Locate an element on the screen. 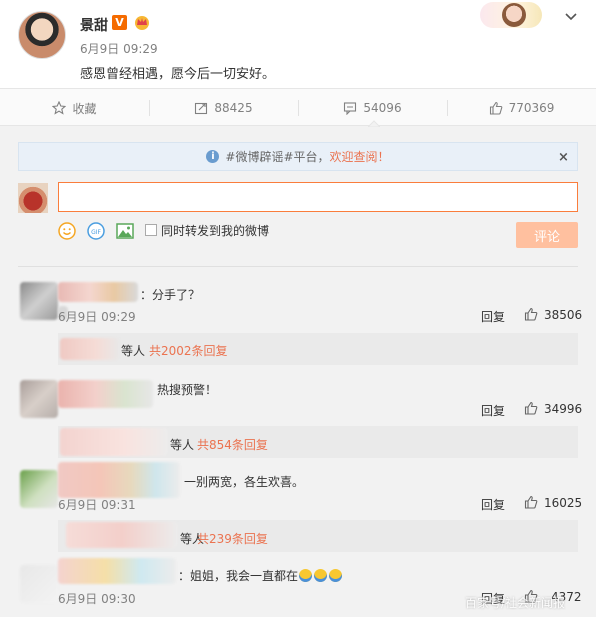  pointer-caret-icon is located at coordinates (374, 123).